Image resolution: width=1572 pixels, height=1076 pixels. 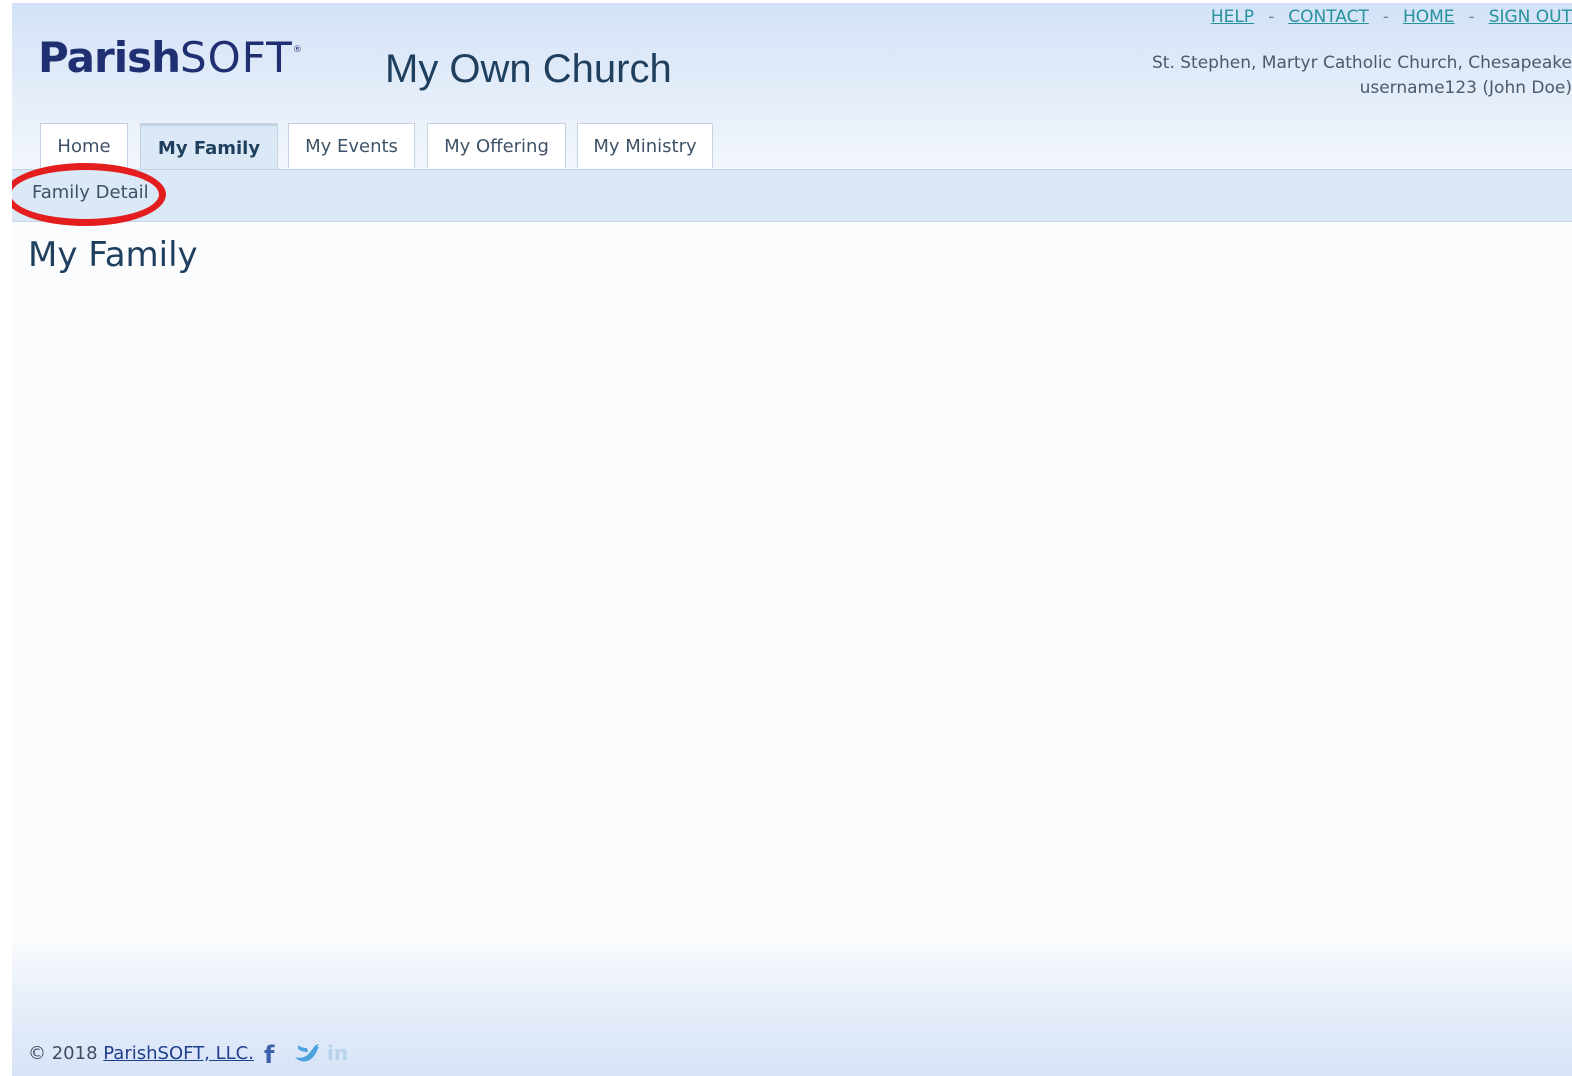 What do you see at coordinates (1465, 88) in the screenshot?
I see `user-name: username123 (John Doe)` at bounding box center [1465, 88].